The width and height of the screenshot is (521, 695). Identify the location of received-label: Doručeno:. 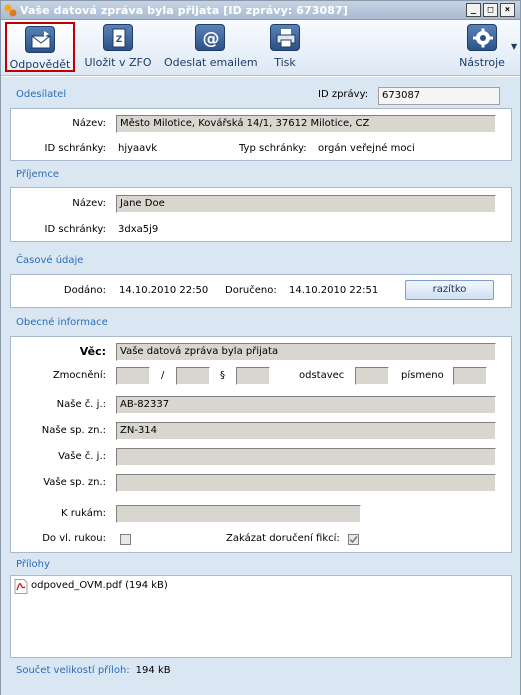
(251, 290).